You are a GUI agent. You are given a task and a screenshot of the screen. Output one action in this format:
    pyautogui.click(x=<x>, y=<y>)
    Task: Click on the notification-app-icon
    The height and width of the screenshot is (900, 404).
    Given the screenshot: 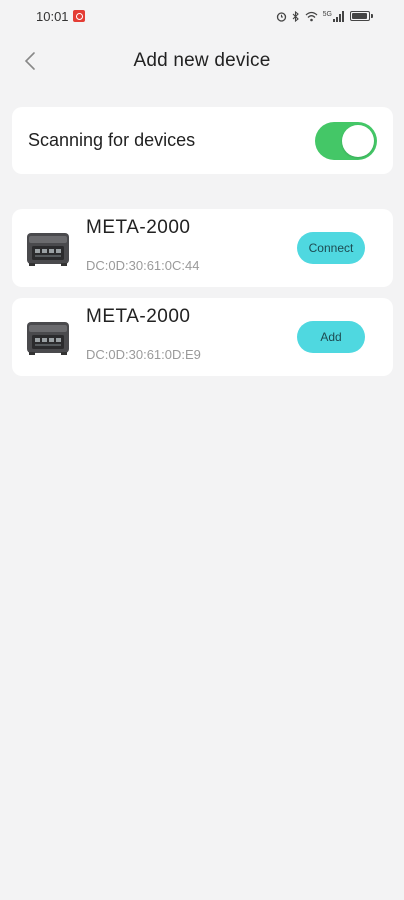 What is the action you would take?
    pyautogui.click(x=78, y=16)
    